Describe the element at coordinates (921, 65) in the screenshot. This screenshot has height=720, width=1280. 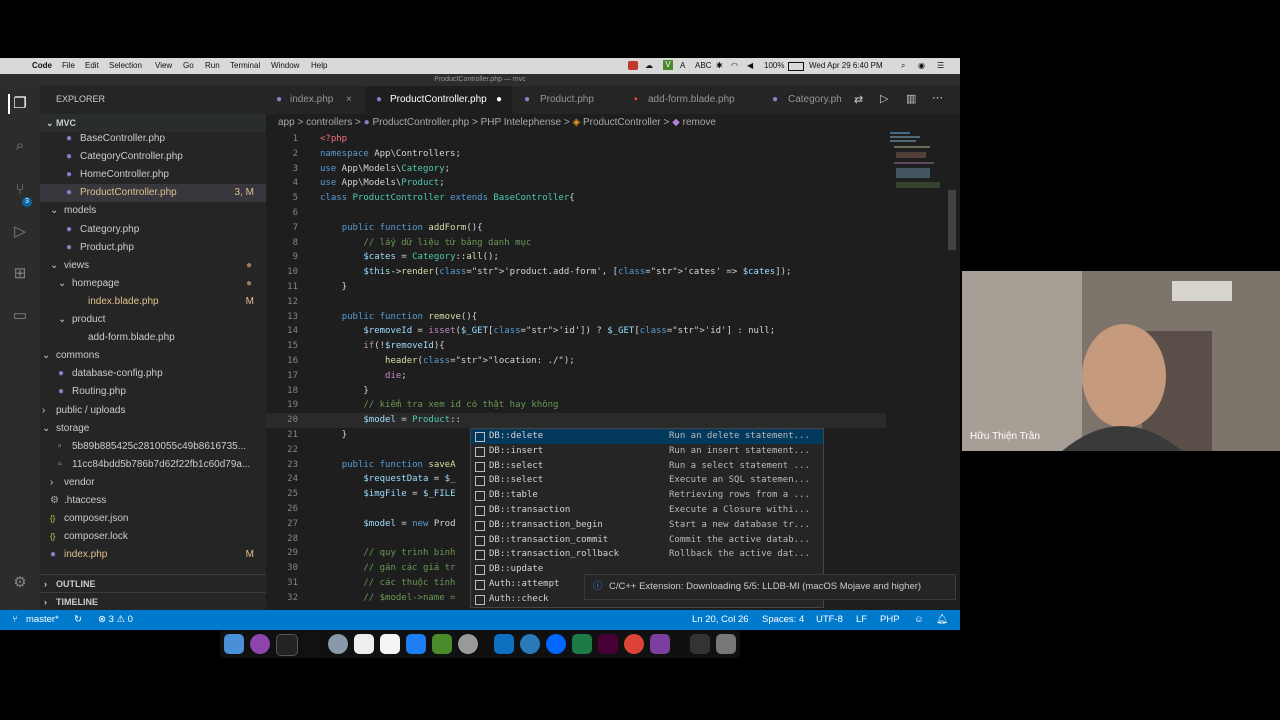
I see `siri-icon: ◉` at that location.